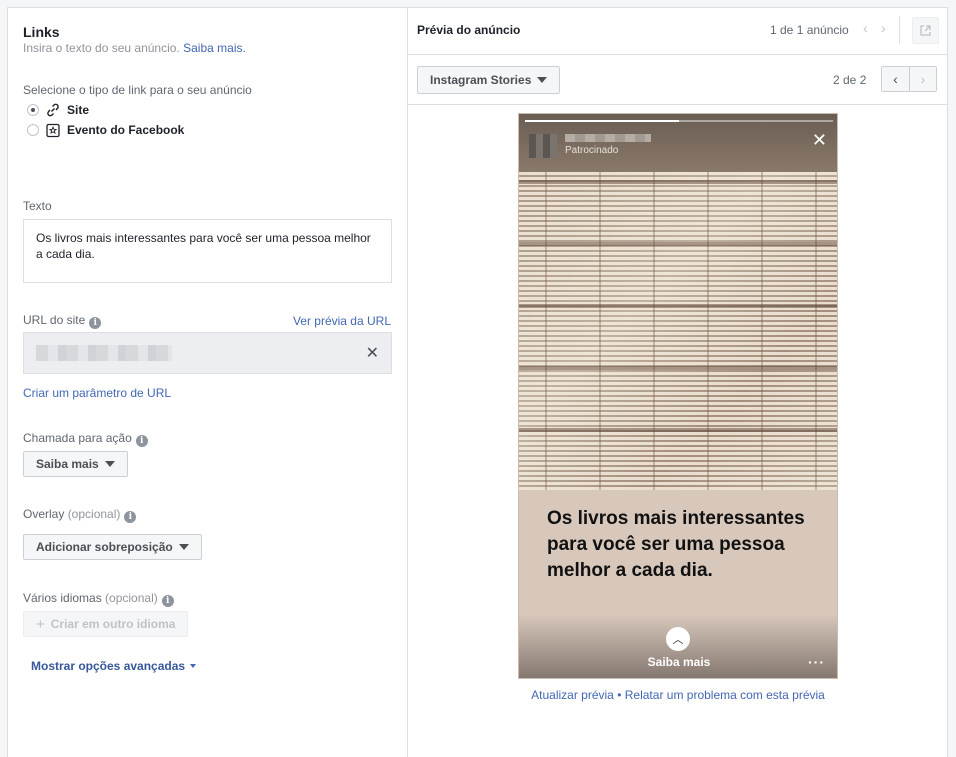 Image resolution: width=956 pixels, height=757 pixels. What do you see at coordinates (865, 28) in the screenshot?
I see `prev-ad-icon: ‹` at bounding box center [865, 28].